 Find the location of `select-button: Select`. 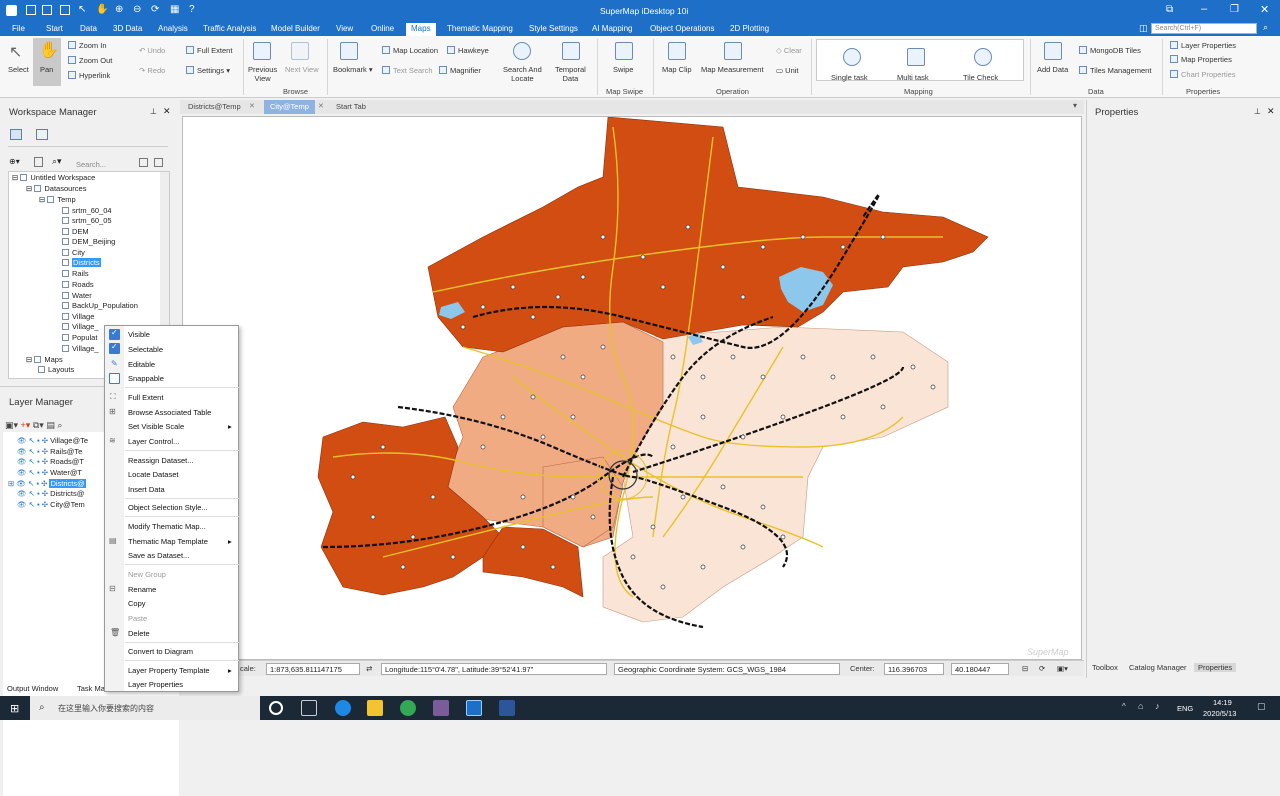

select-button: Select is located at coordinates (18, 69).